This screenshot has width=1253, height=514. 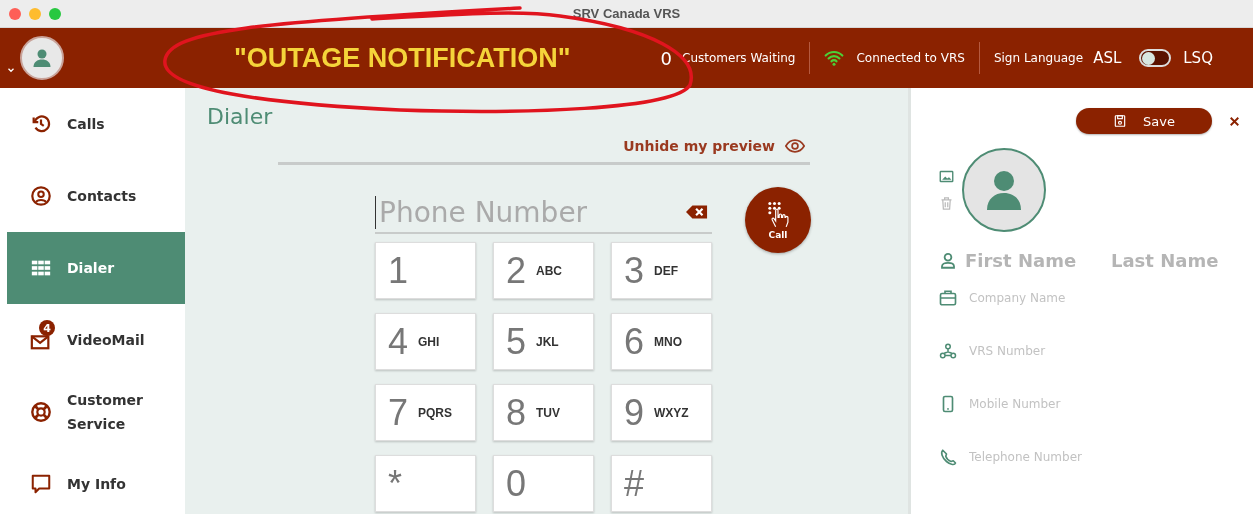 I want to click on phone-icon, so click(x=948, y=456).